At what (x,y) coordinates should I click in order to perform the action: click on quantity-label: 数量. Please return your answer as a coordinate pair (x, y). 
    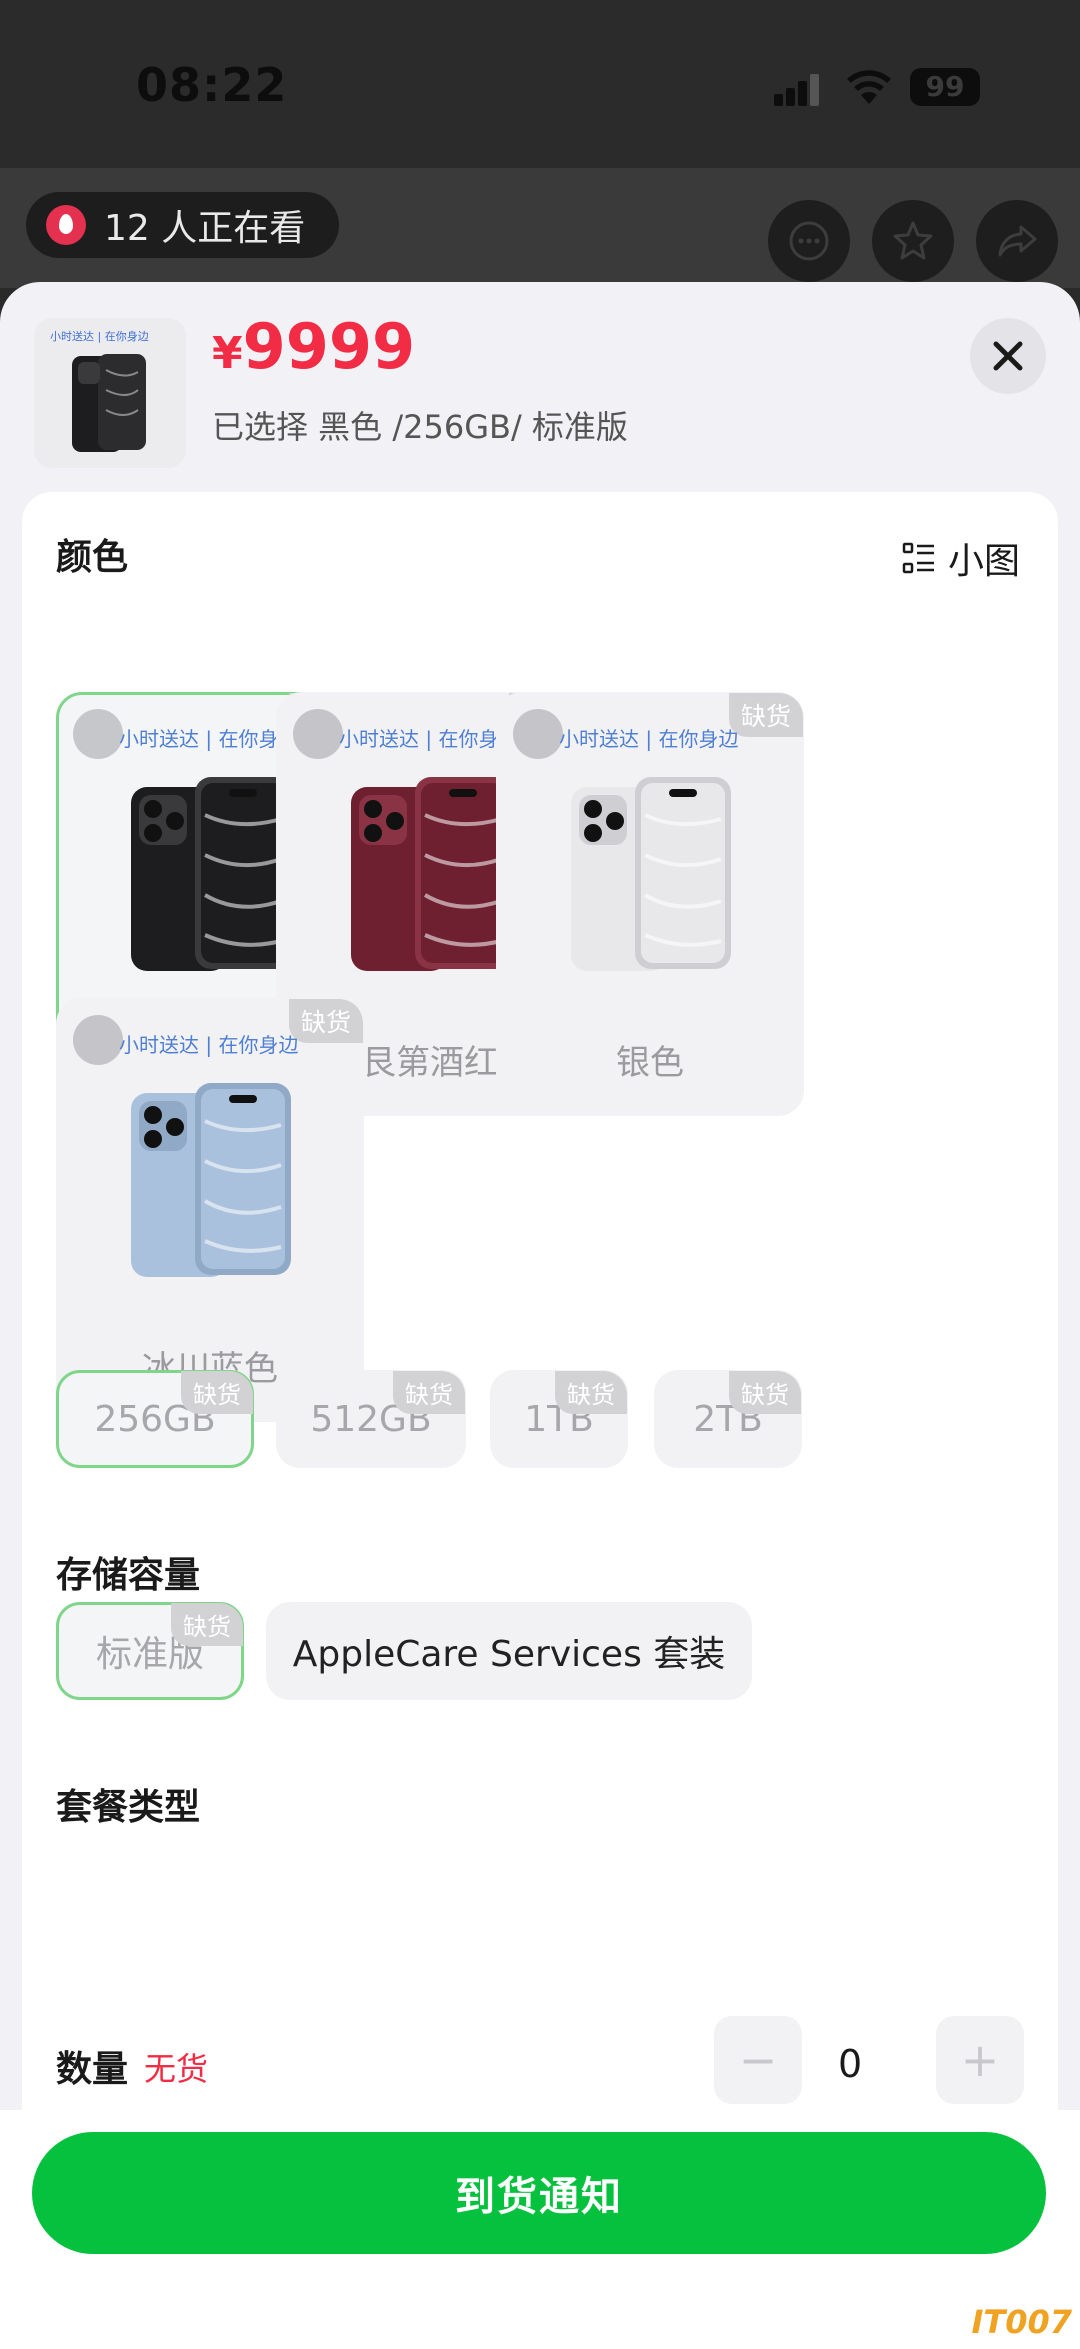
    Looking at the image, I should click on (92, 2069).